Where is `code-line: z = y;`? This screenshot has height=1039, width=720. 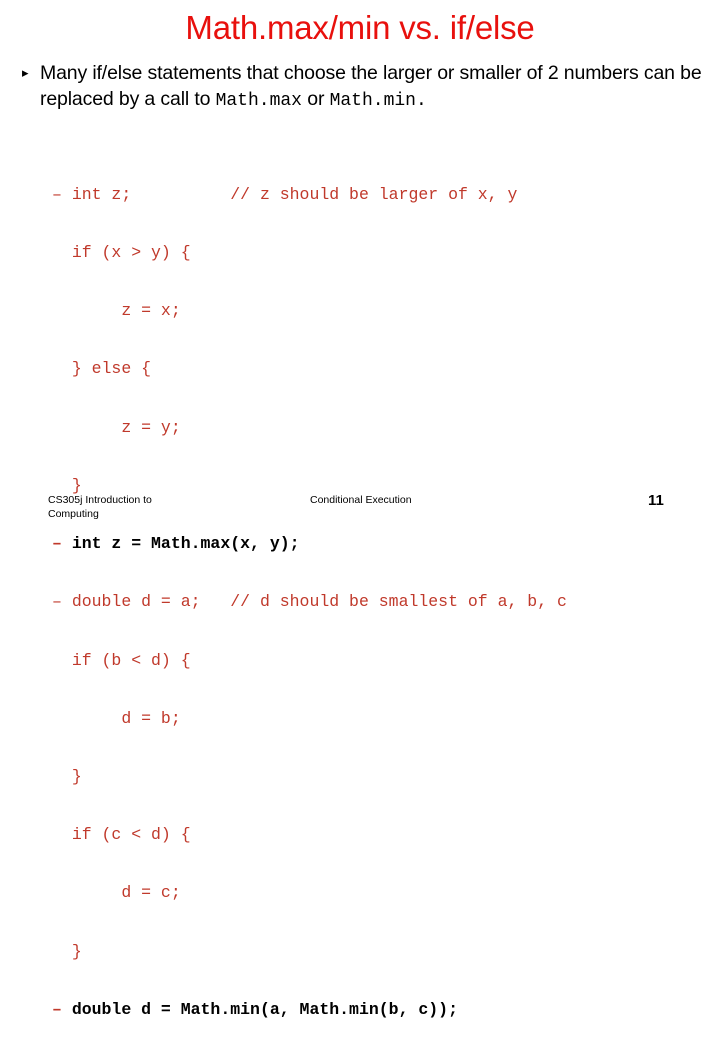
code-line: z = y; is located at coordinates (382, 427).